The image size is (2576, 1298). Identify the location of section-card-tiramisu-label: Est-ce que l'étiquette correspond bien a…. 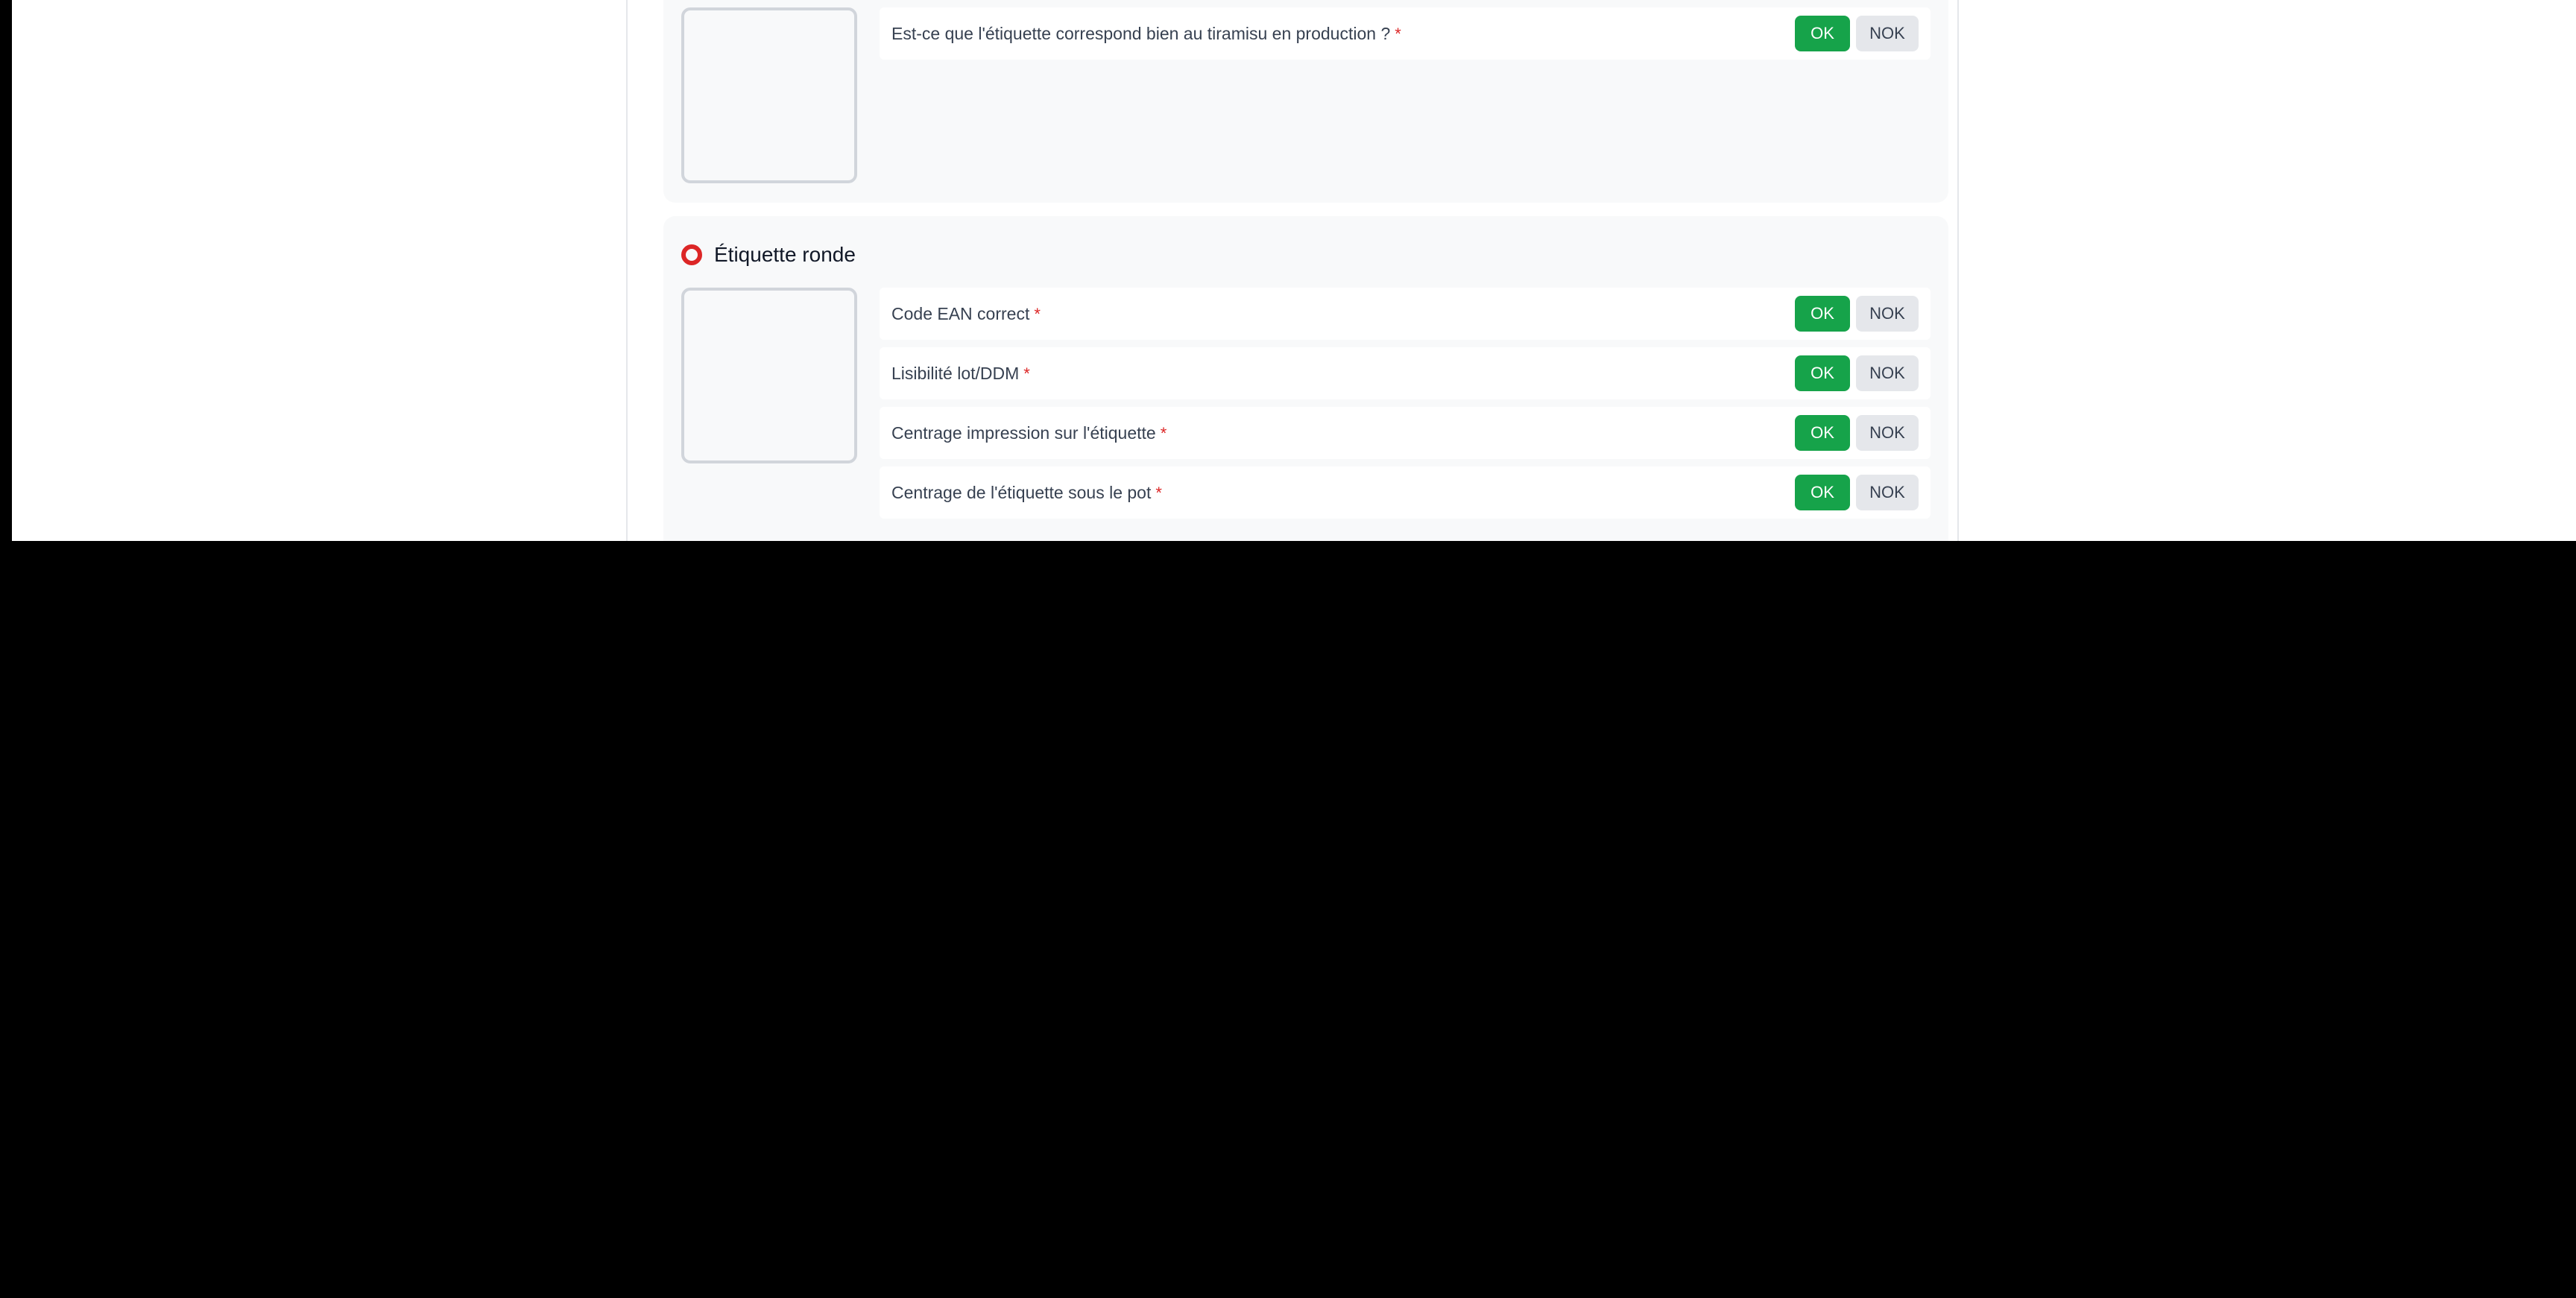
(1305, 101).